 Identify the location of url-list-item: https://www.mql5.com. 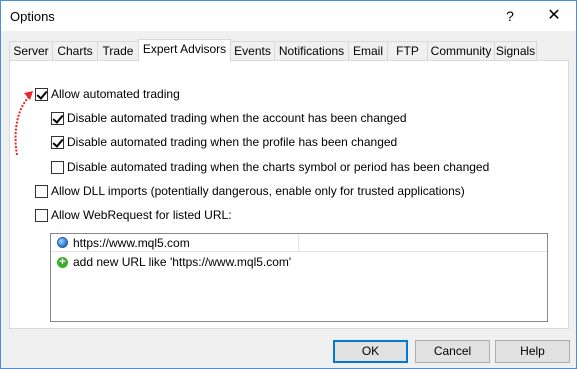
(299, 243).